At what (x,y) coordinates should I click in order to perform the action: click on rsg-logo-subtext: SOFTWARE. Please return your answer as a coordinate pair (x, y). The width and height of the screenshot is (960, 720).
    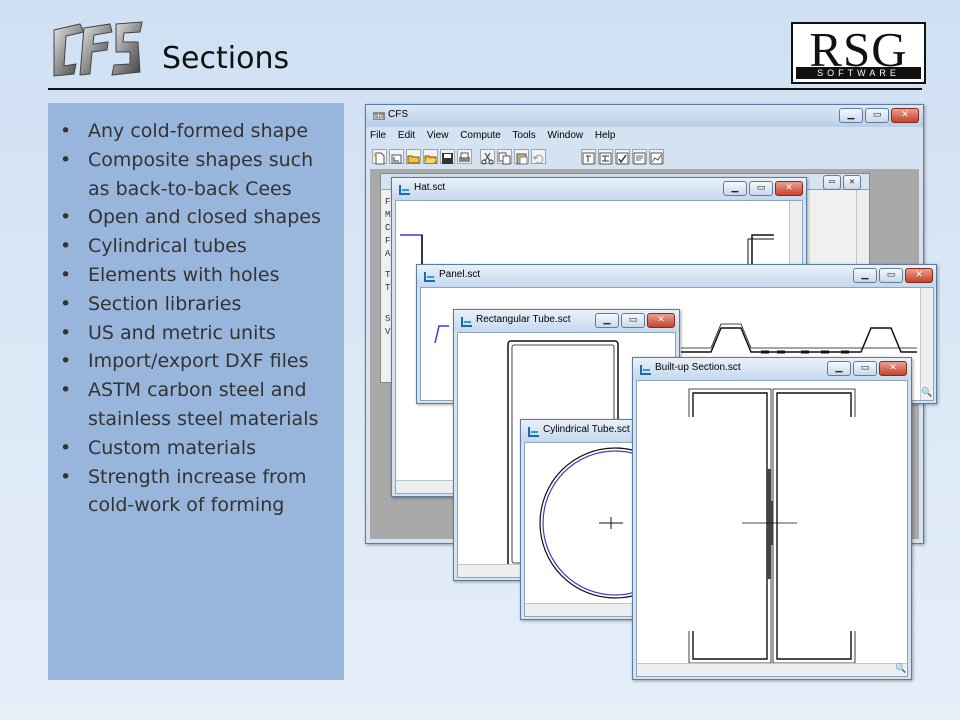
    Looking at the image, I should click on (858, 73).